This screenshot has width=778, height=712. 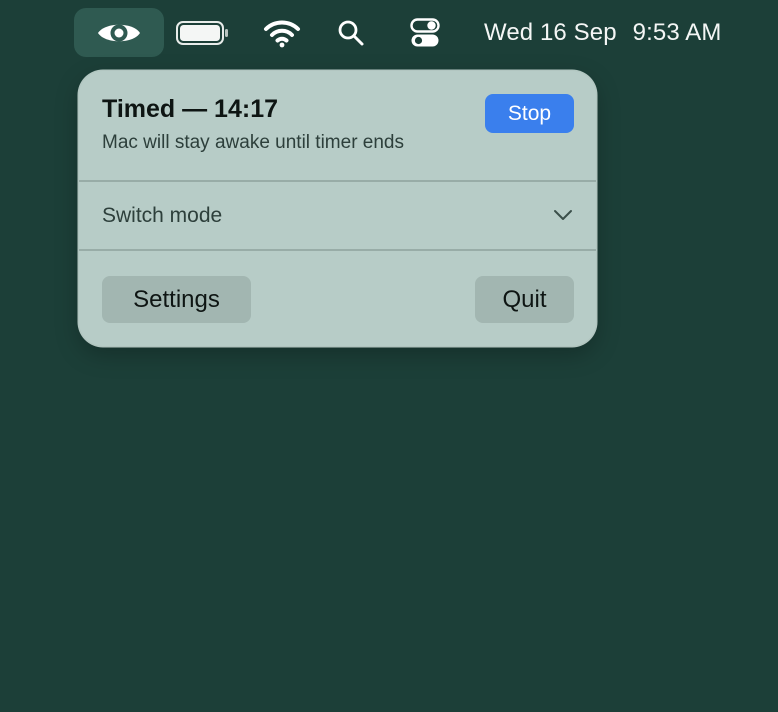 What do you see at coordinates (190, 109) in the screenshot?
I see `timer-title: Timed — 14:17` at bounding box center [190, 109].